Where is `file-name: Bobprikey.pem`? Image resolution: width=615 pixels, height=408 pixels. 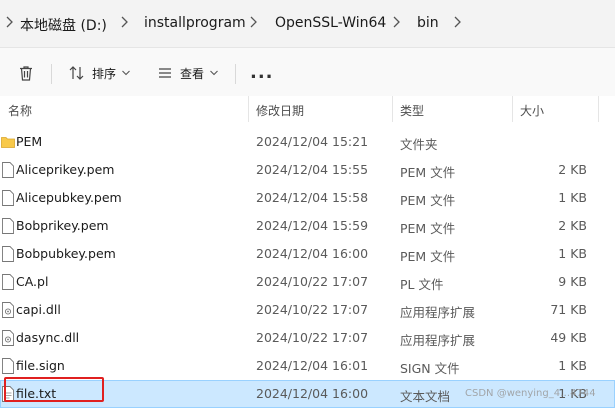 file-name: Bobprikey.pem is located at coordinates (62, 225).